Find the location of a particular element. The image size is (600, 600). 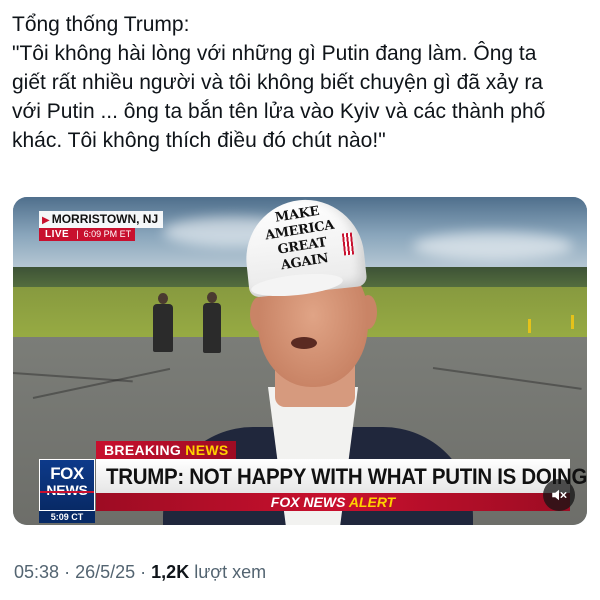

post-text-line: Tổng thống Trump: is located at coordinates (101, 24).